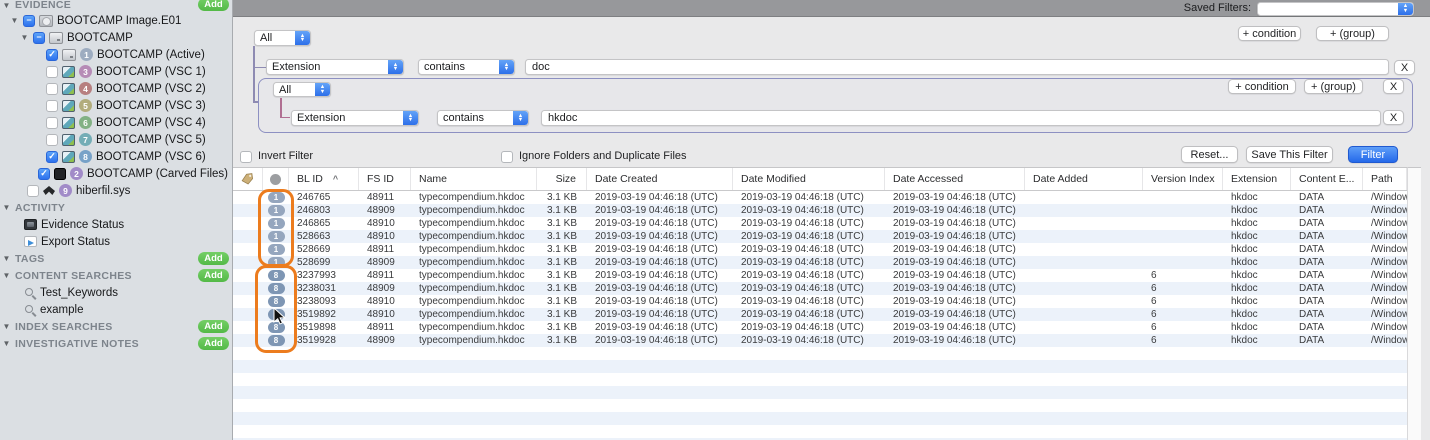  What do you see at coordinates (248, 179) in the screenshot?
I see `column-header-flag` at bounding box center [248, 179].